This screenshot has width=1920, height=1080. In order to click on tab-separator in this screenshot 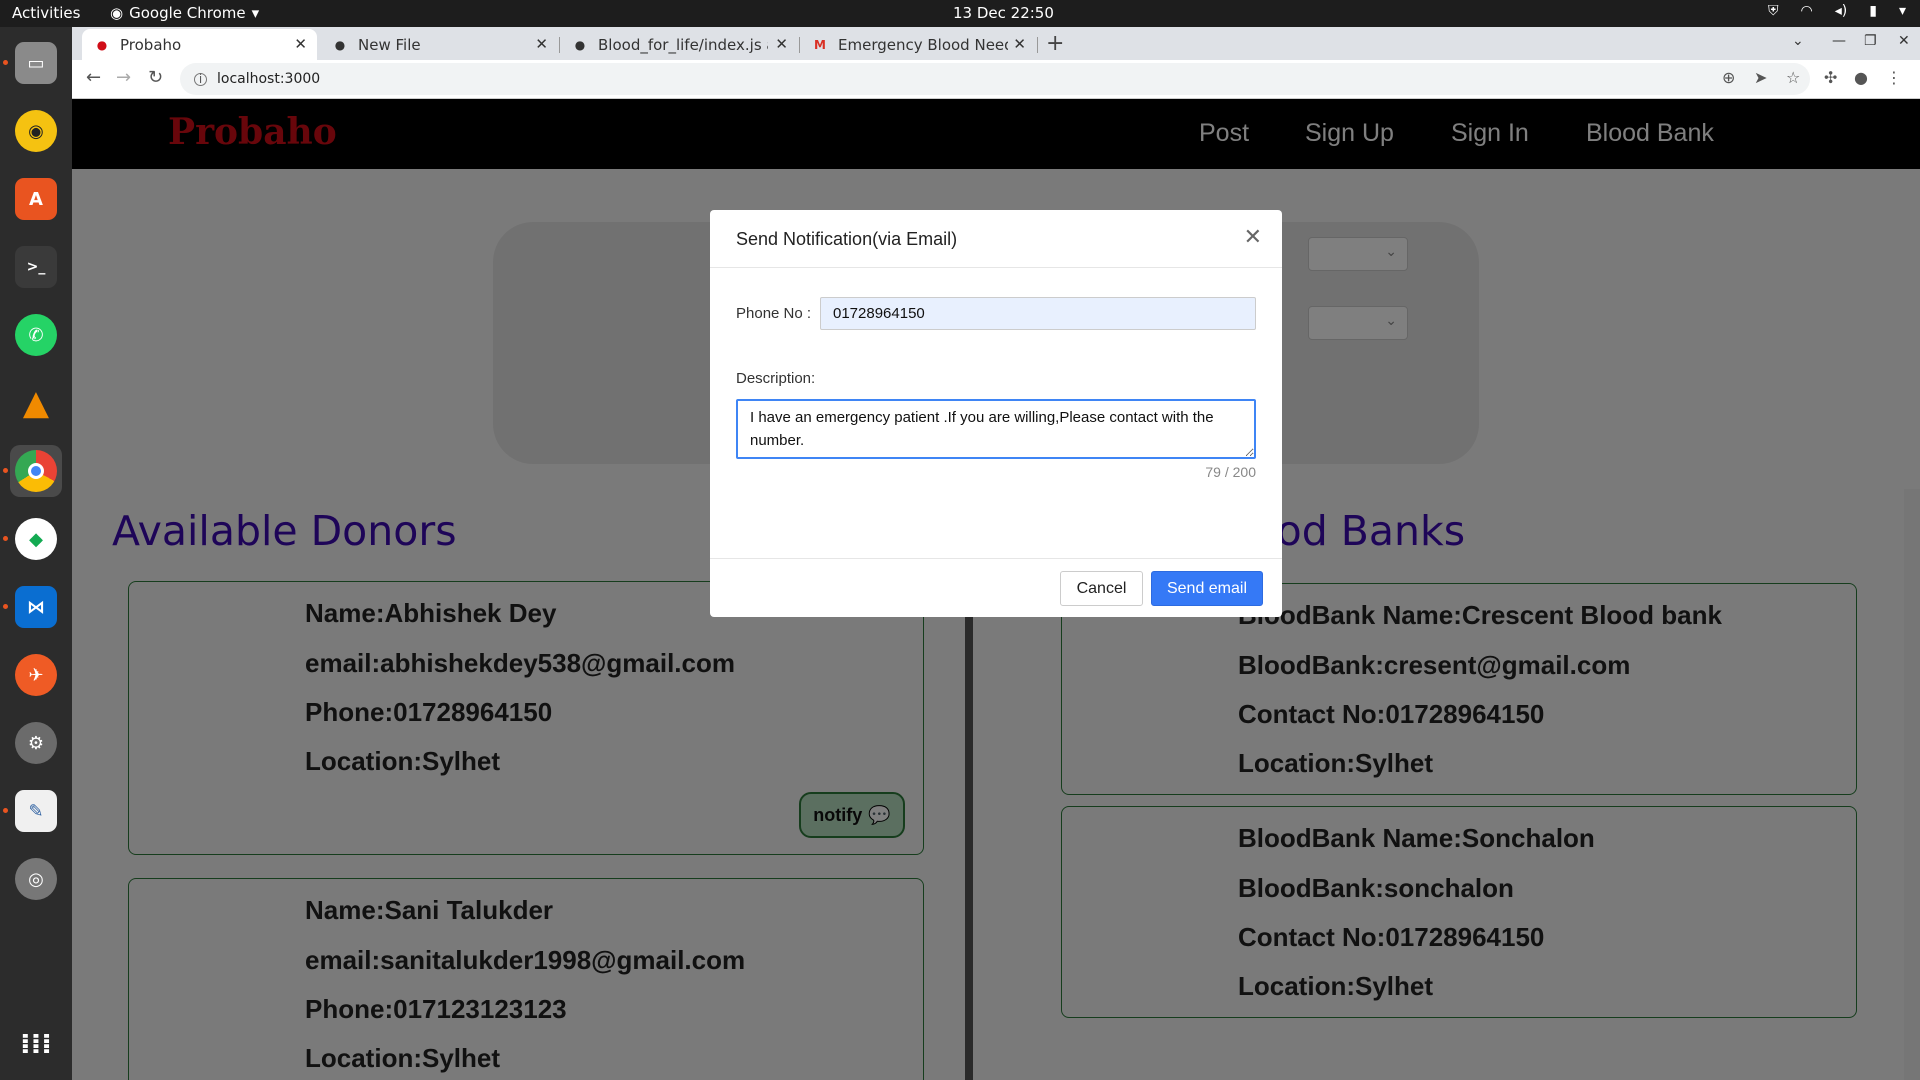, I will do `click(1037, 45)`.